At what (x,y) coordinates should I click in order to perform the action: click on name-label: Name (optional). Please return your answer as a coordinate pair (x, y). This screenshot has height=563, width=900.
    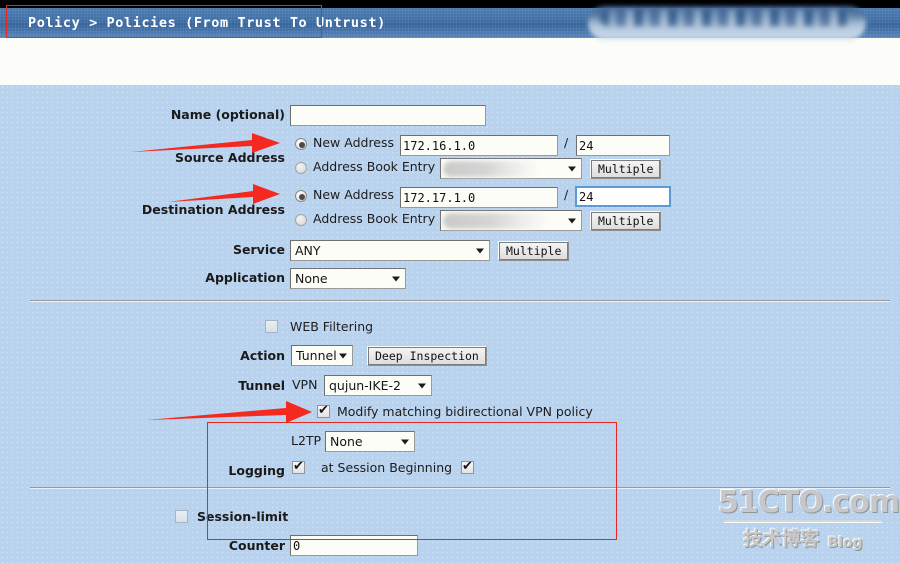
    Looking at the image, I should click on (227, 114).